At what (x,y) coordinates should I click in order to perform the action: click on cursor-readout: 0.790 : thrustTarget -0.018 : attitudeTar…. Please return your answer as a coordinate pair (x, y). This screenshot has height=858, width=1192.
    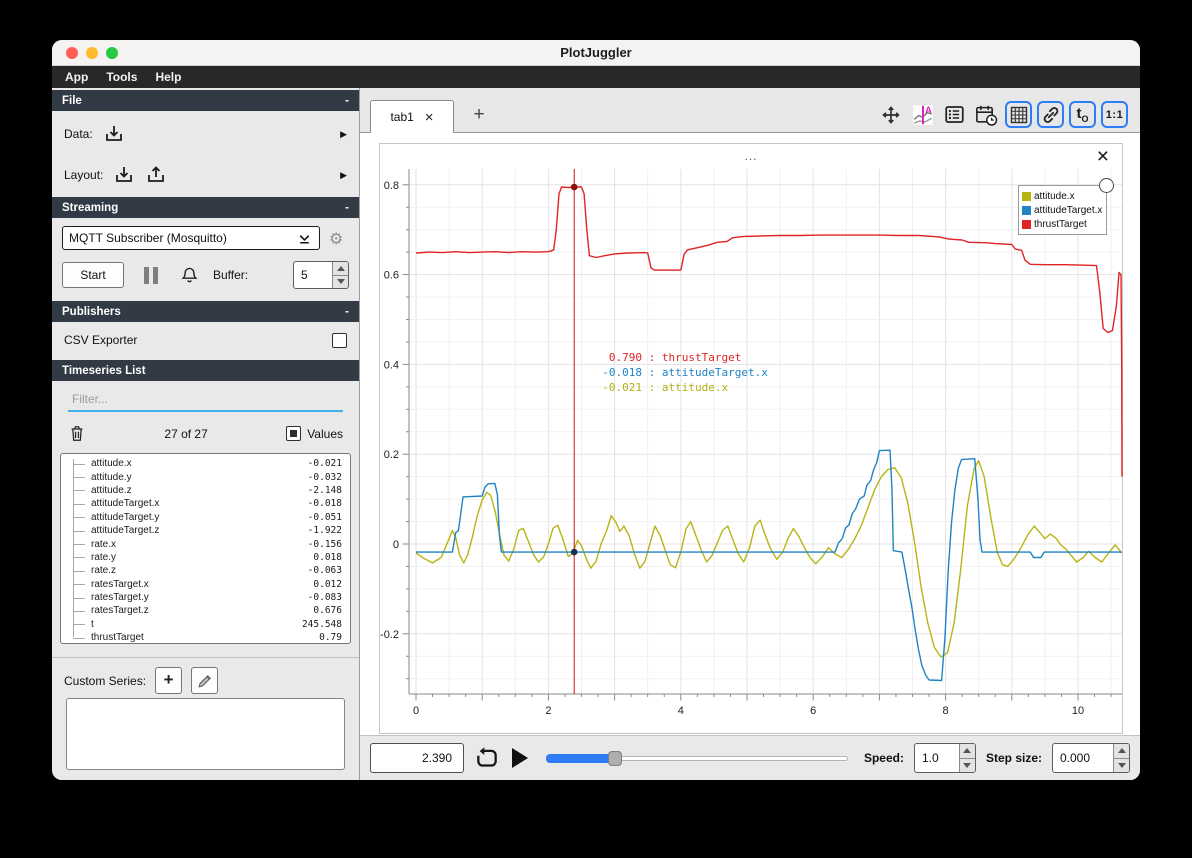
    Looking at the image, I should click on (683, 372).